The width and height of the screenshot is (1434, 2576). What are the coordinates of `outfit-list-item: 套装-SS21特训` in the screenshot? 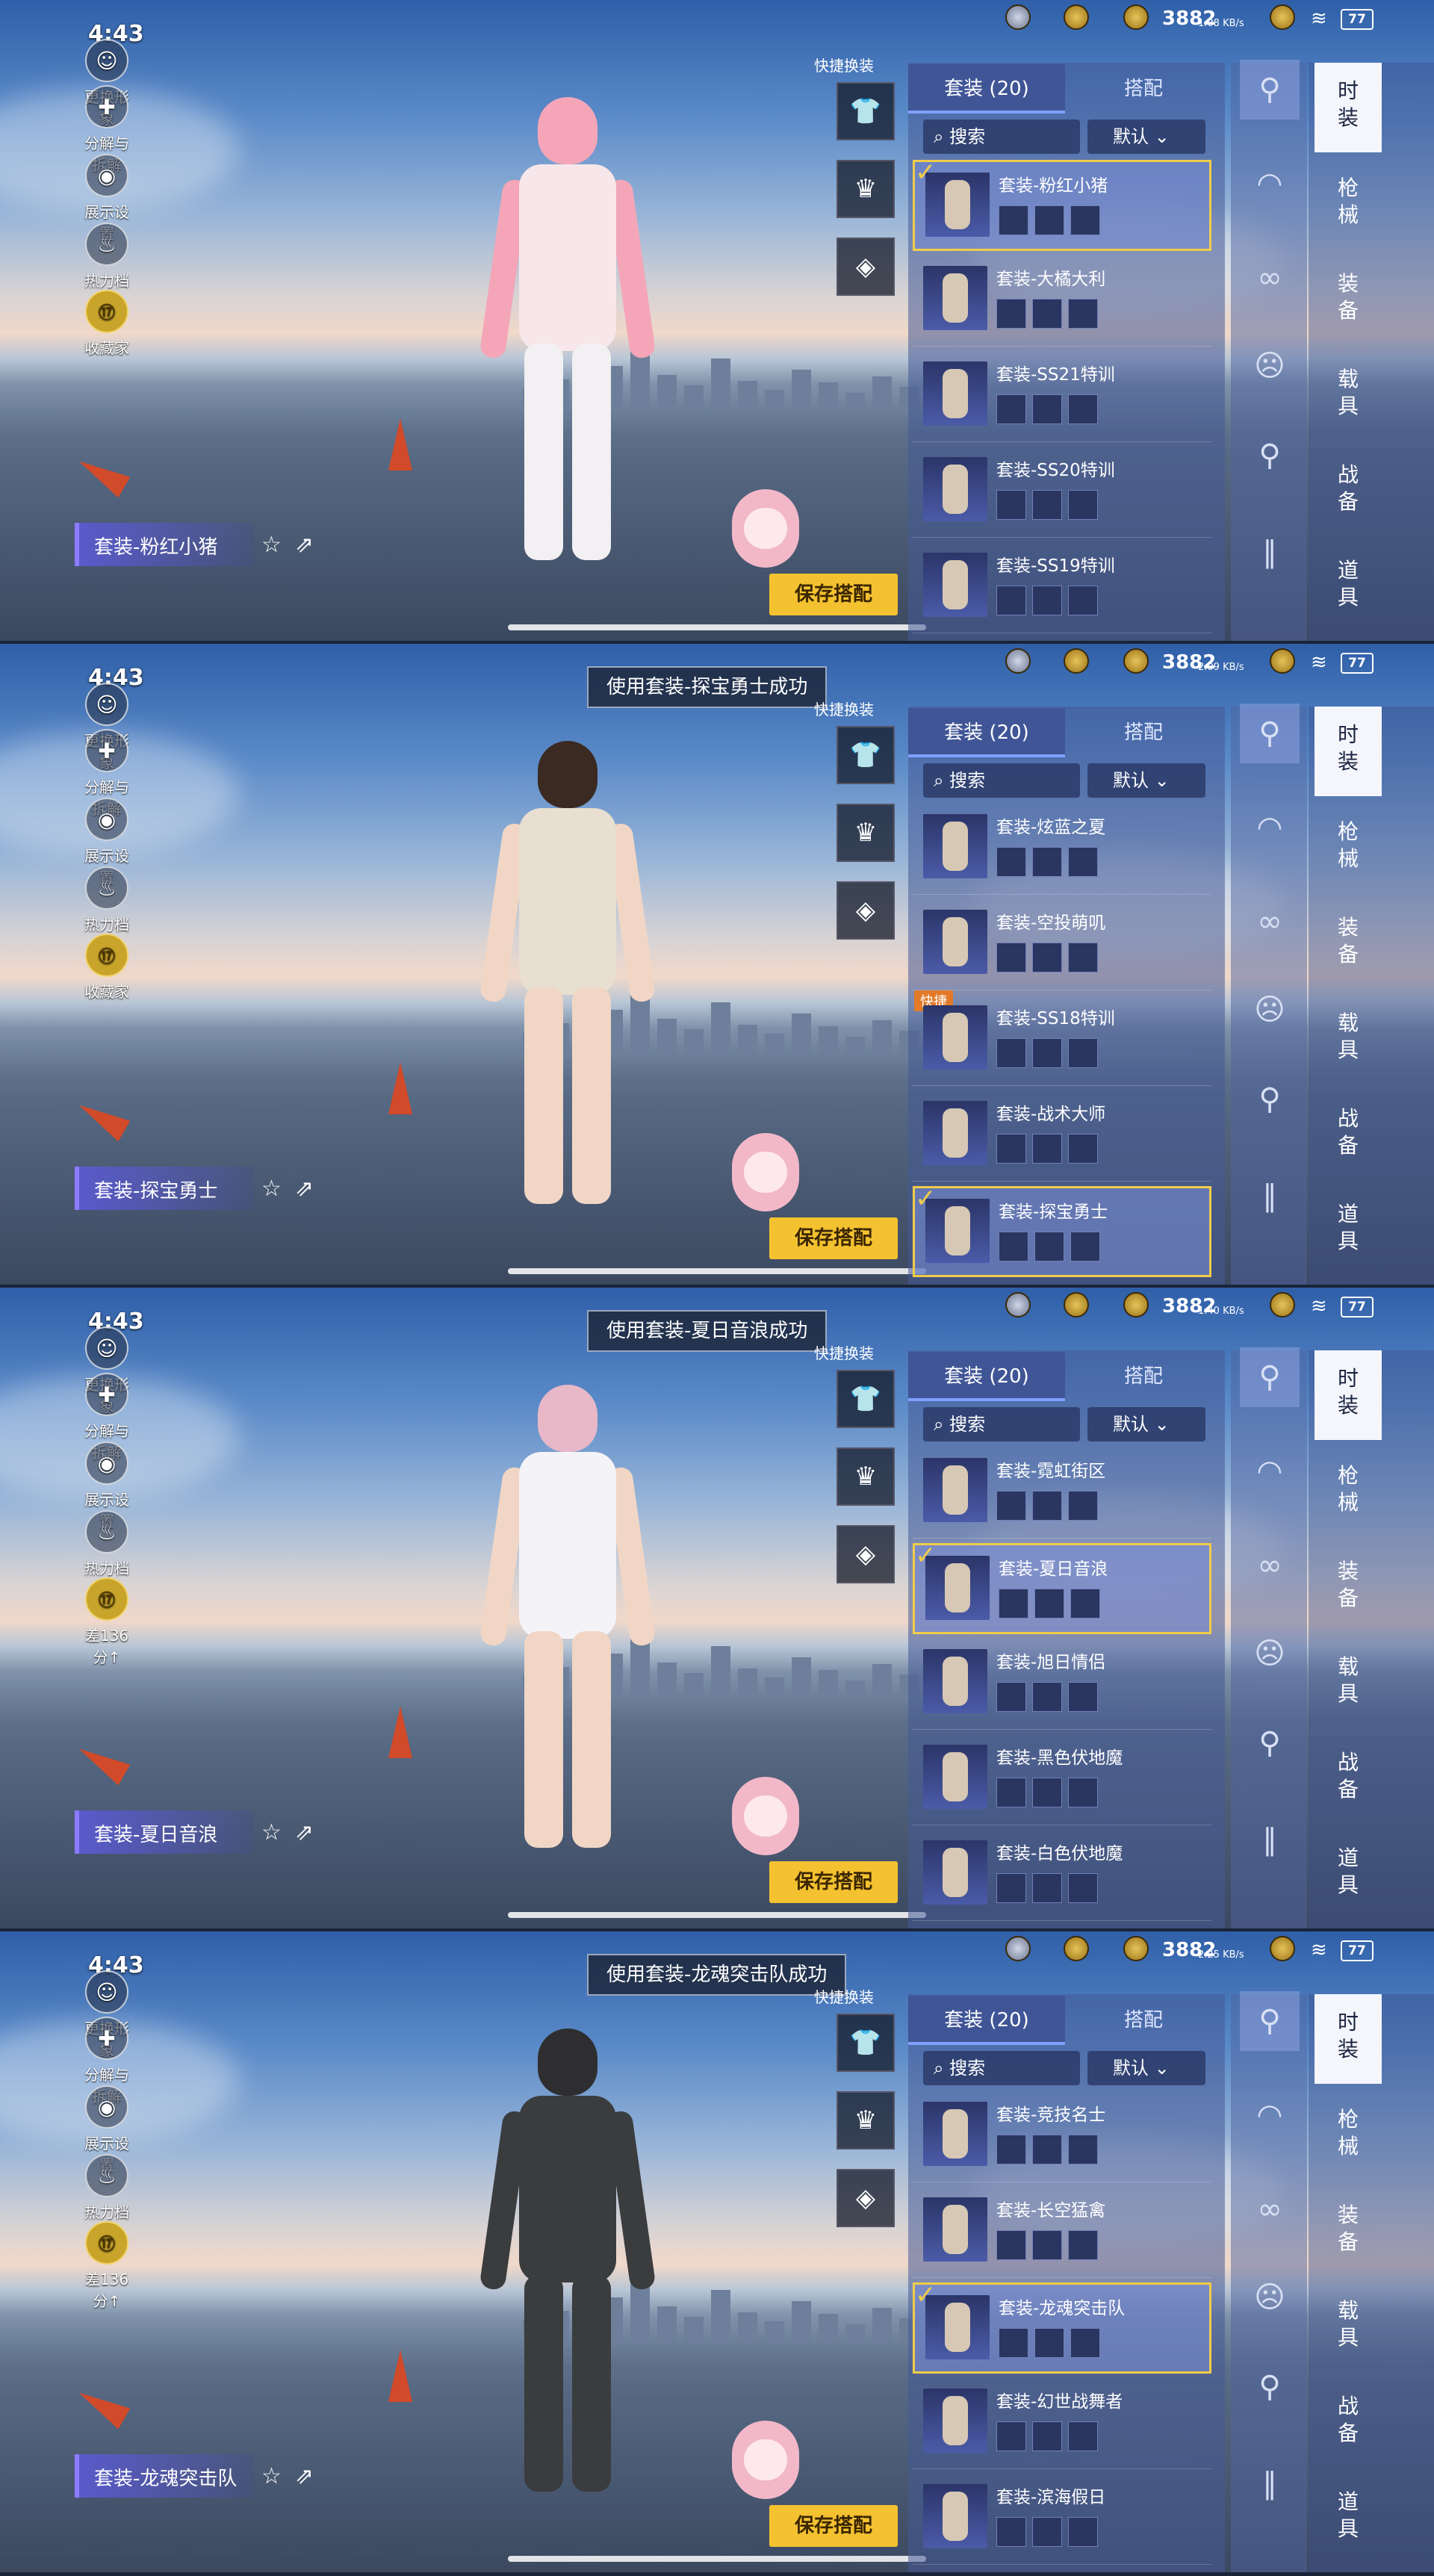 It's located at (1062, 397).